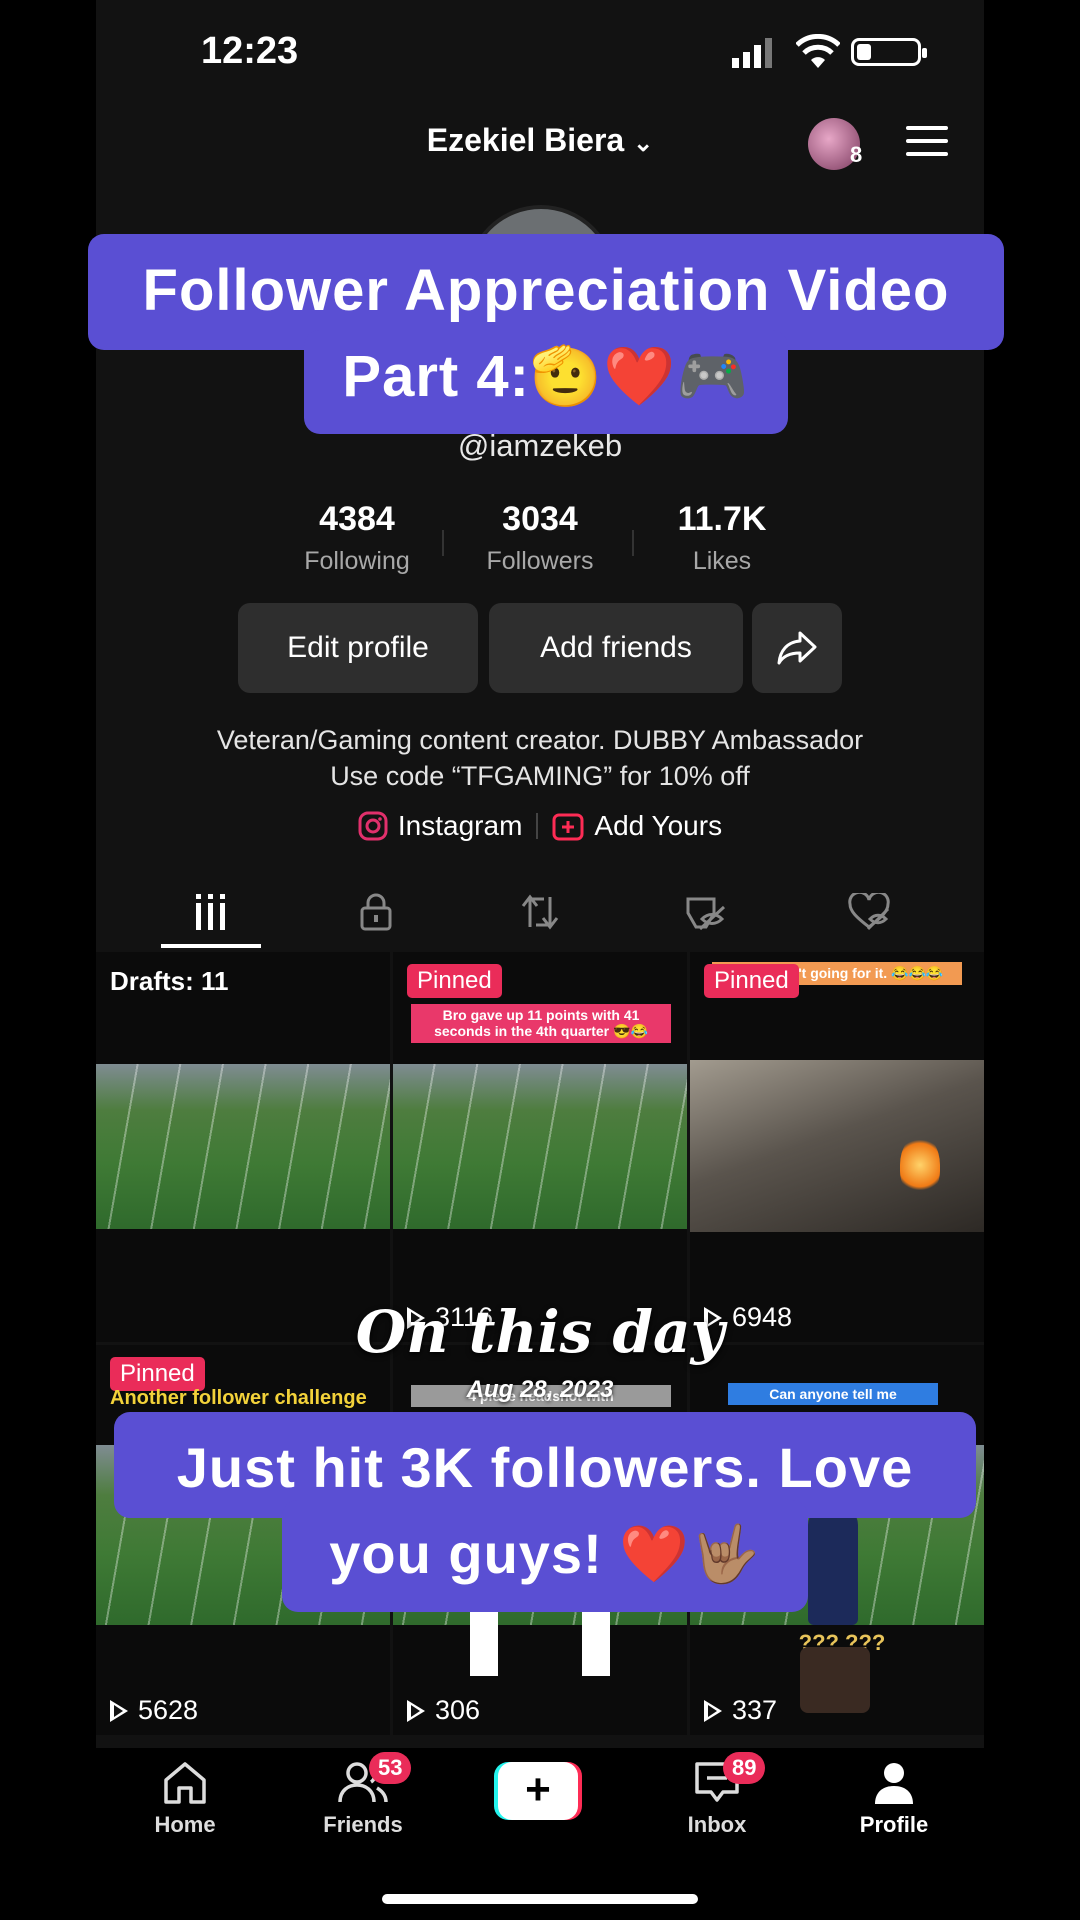 This screenshot has width=1080, height=1920. I want to click on tab-reposts, so click(540, 912).